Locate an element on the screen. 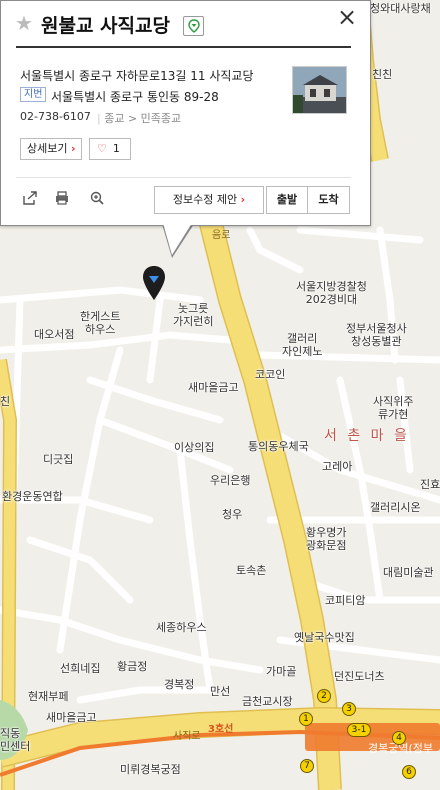 Image resolution: width=440 pixels, height=790 pixels. subway-line-label: 3호선 is located at coordinates (221, 729).